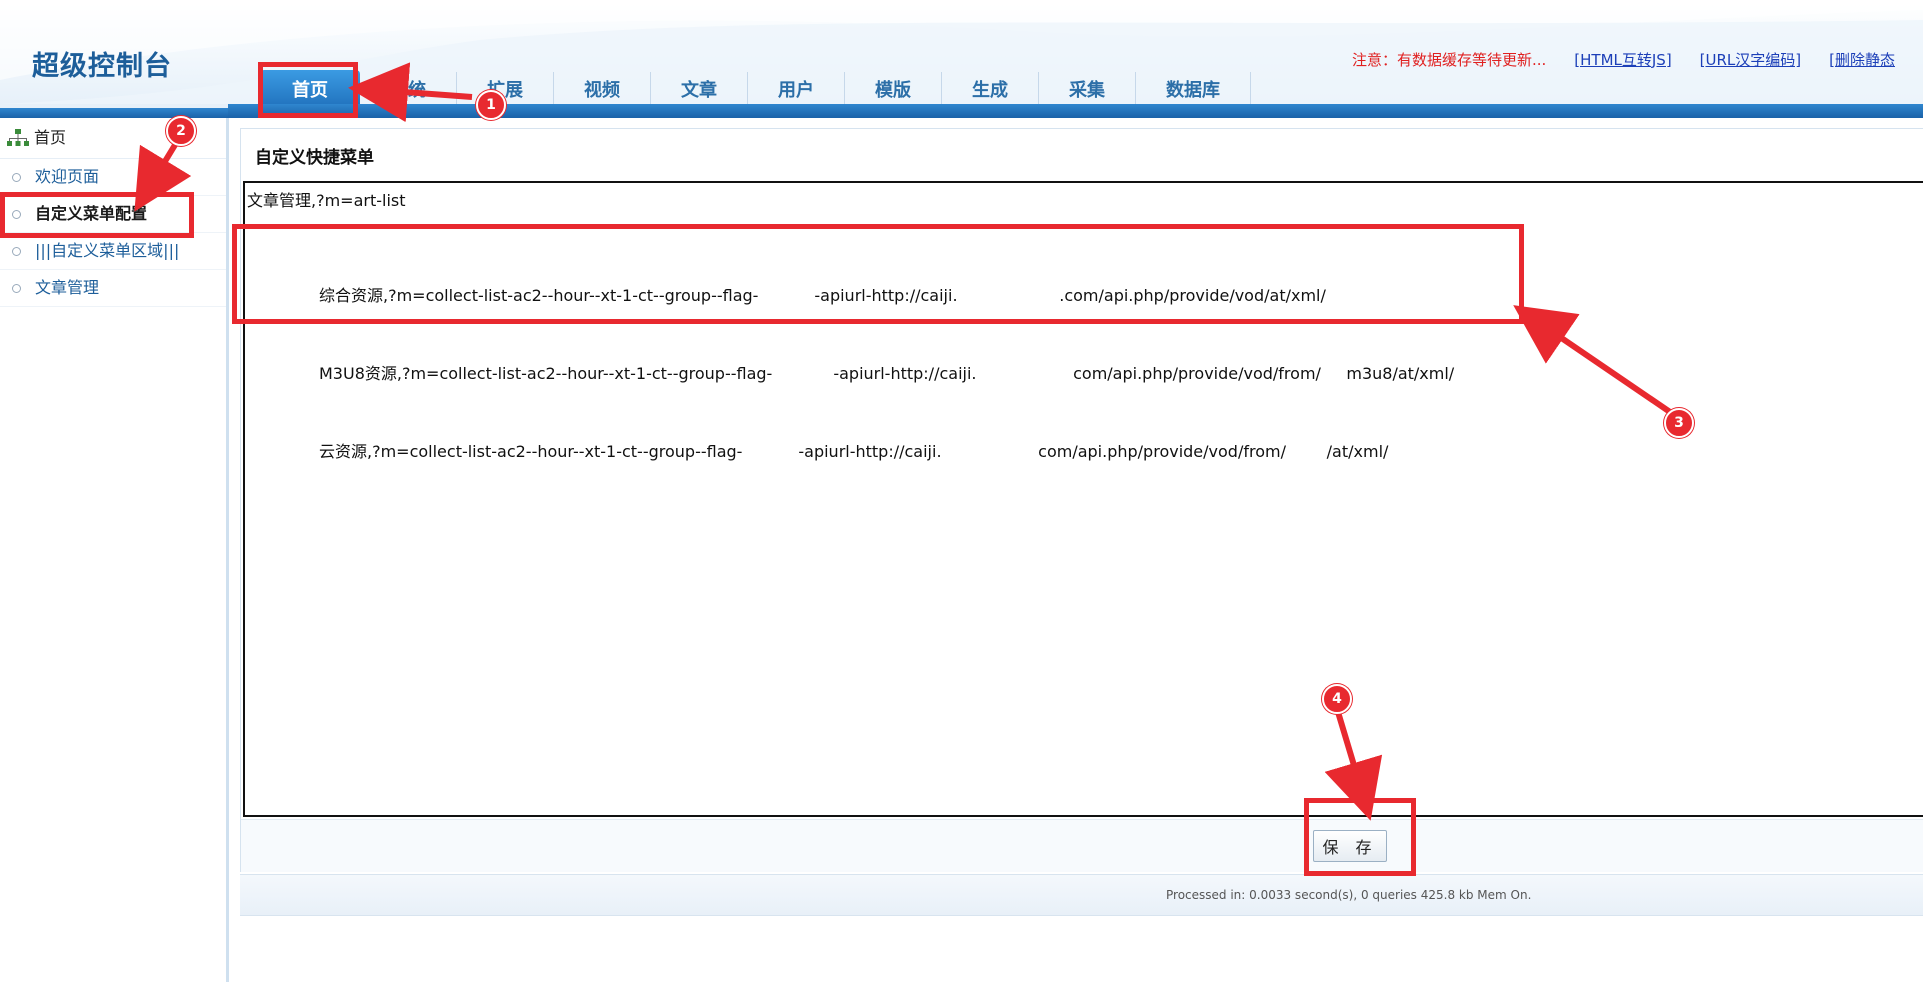  Describe the element at coordinates (18, 137) in the screenshot. I see `sitemap-icon` at that location.